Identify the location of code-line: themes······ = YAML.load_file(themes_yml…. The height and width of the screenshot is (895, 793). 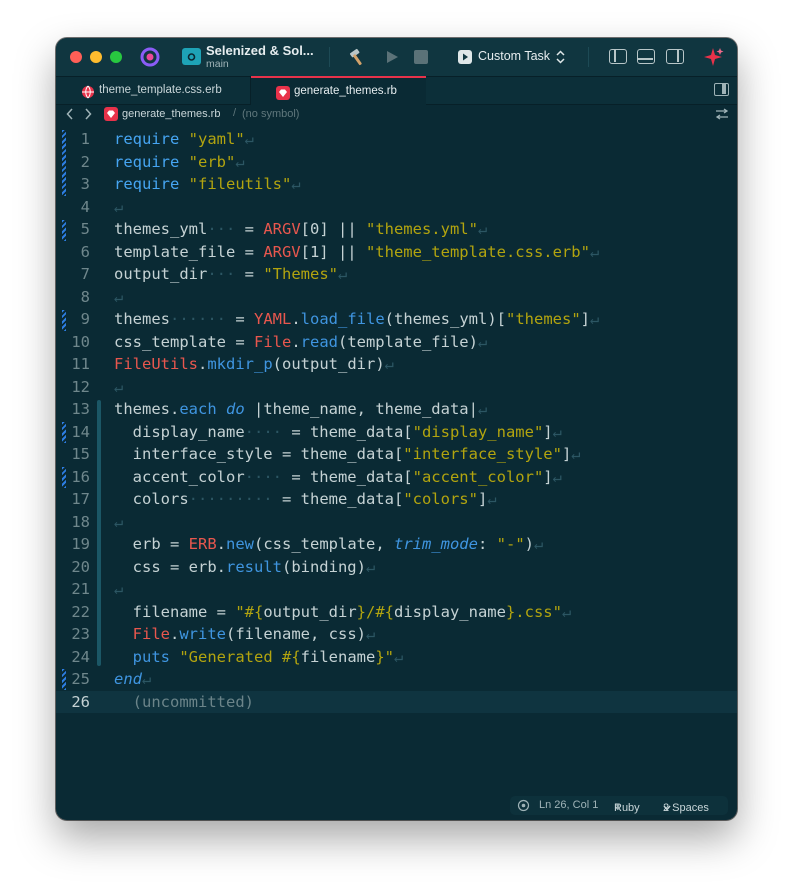
(357, 319).